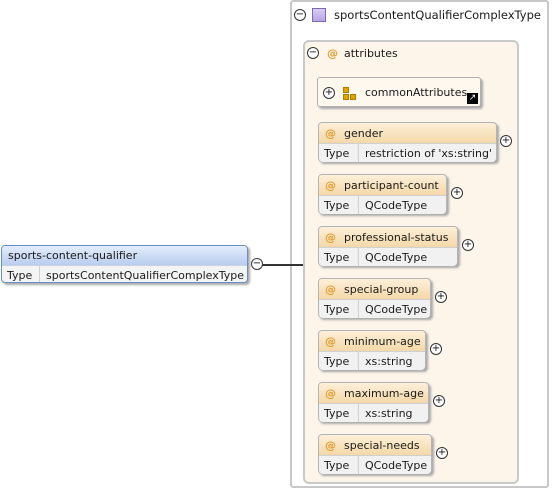 This screenshot has width=553, height=492. I want to click on connector-line, so click(282, 265).